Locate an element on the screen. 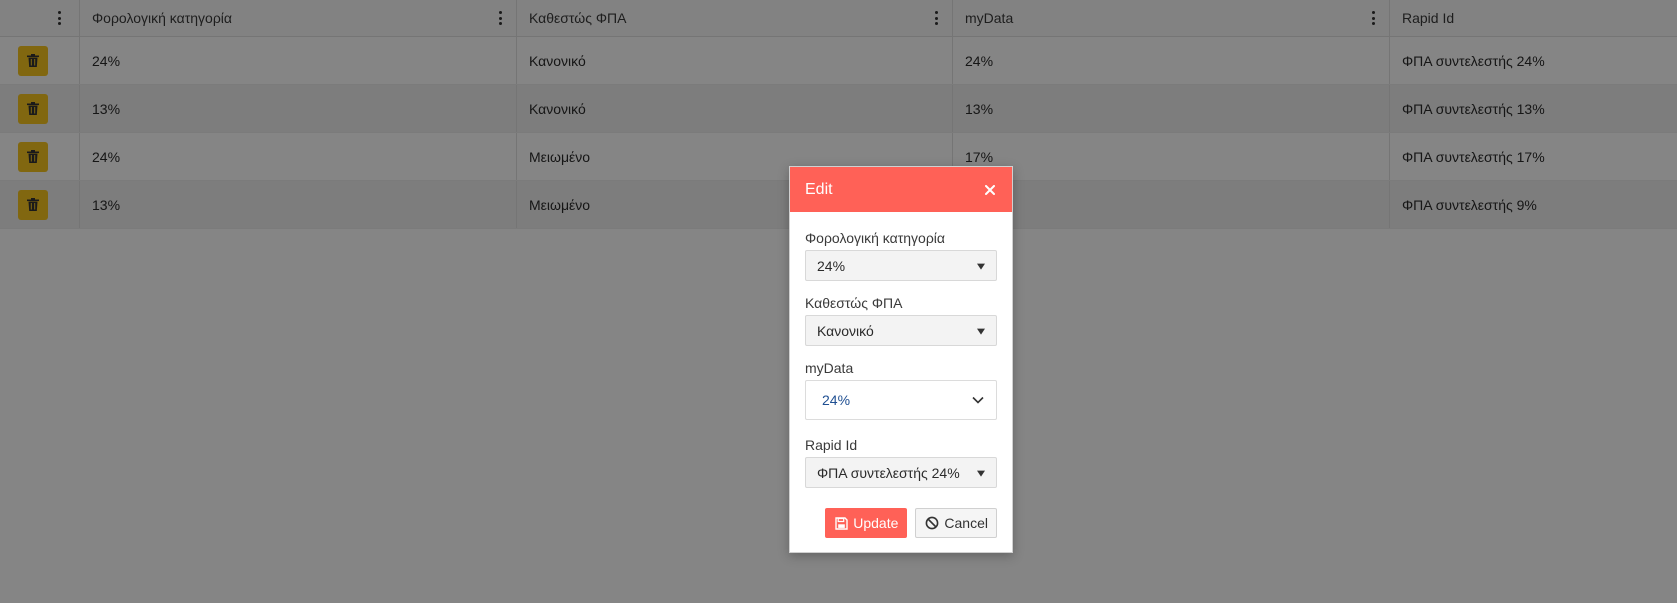 The image size is (1677, 603). mydata-field: myData 24% is located at coordinates (901, 390).